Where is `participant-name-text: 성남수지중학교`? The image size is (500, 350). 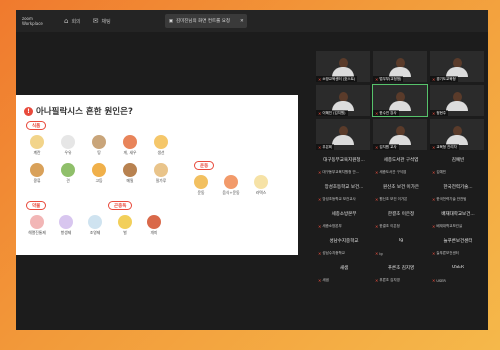
participant-name-text: 성남수지중학교 is located at coordinates (333, 253).